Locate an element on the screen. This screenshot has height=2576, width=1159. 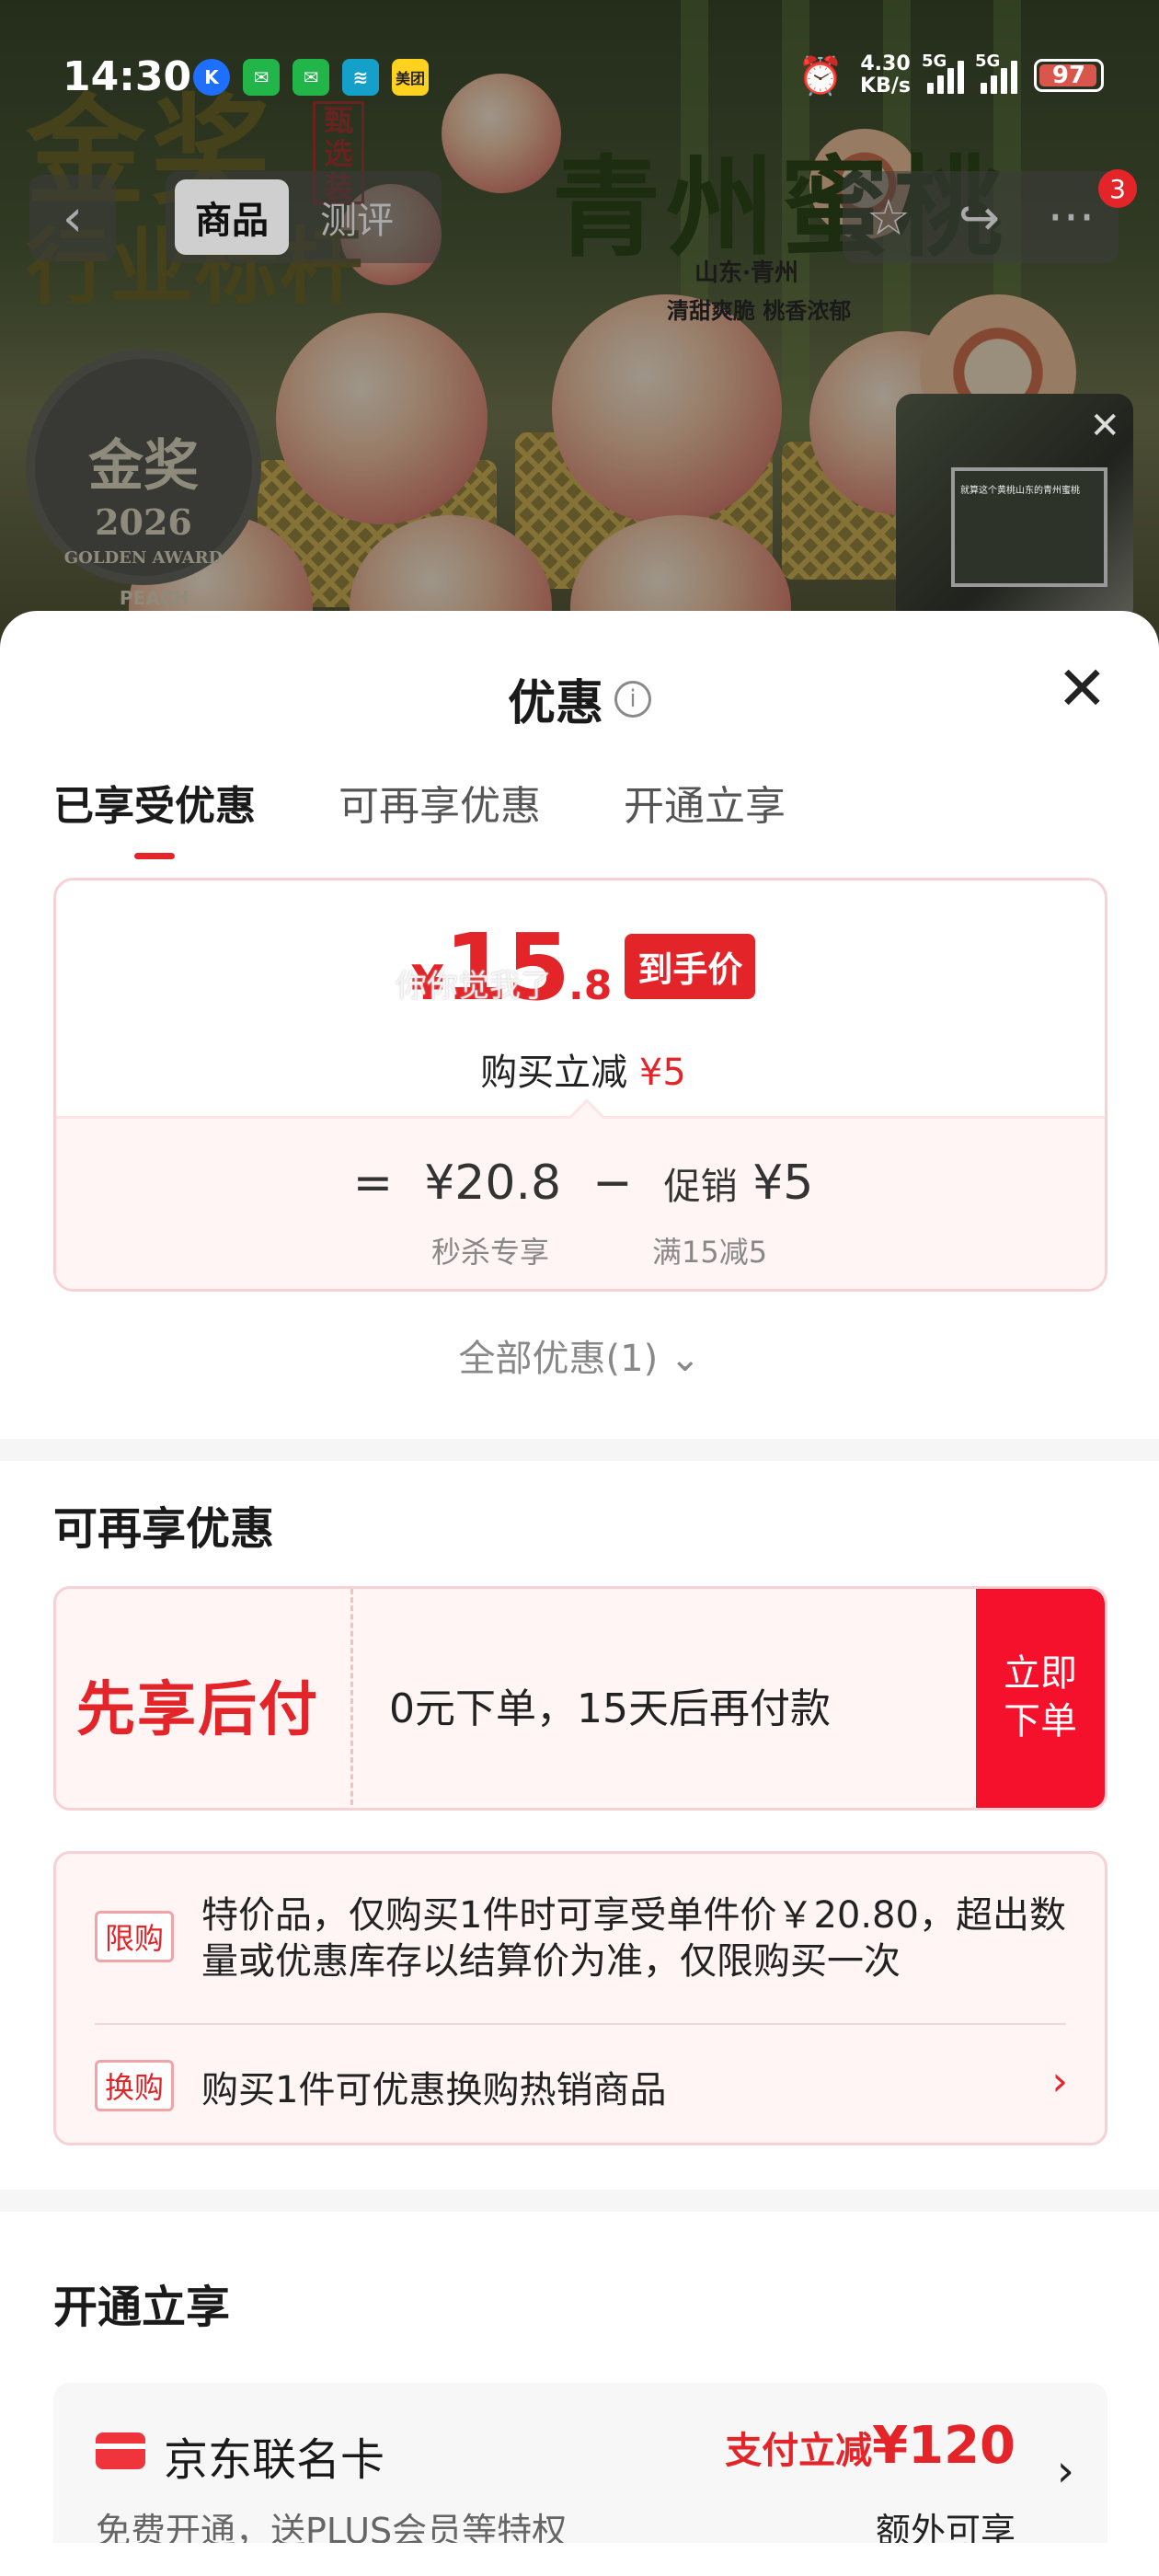
product-tabs: 商品 测评 is located at coordinates (304, 217).